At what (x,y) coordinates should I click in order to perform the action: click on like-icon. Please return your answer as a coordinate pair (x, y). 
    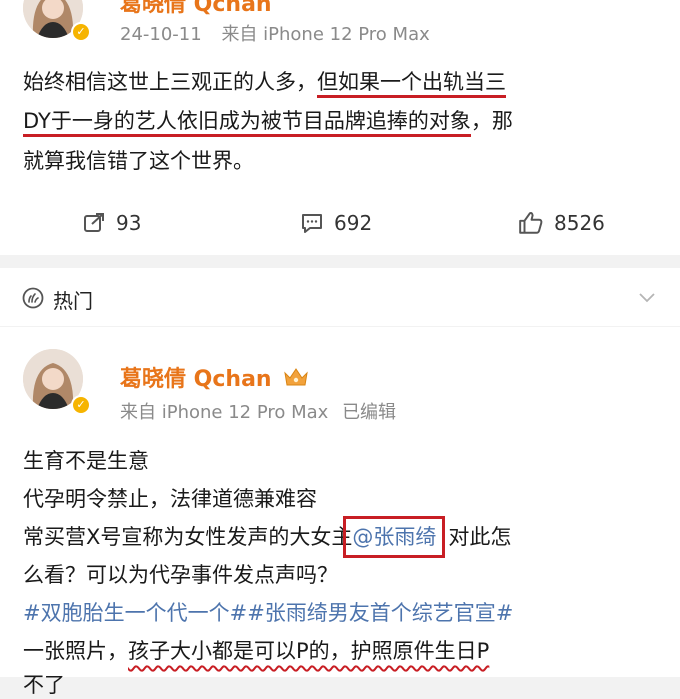
    Looking at the image, I should click on (531, 223).